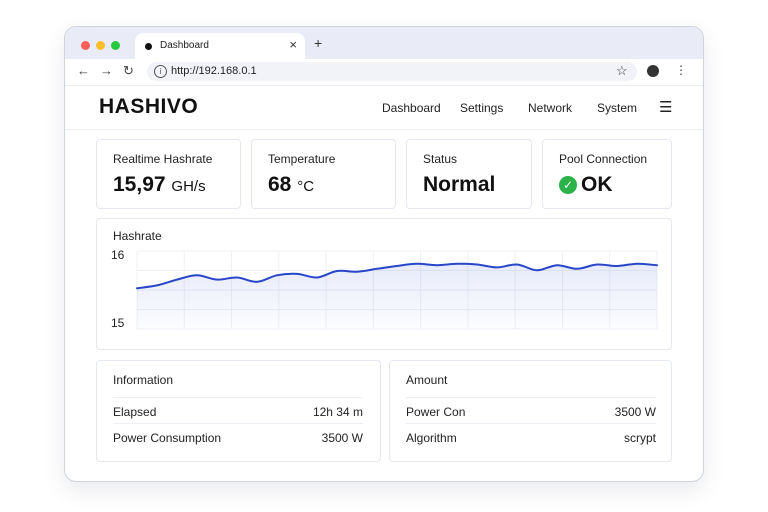 The image size is (768, 512). Describe the element at coordinates (431, 438) in the screenshot. I see `amount-row-label: Algorithm` at that location.